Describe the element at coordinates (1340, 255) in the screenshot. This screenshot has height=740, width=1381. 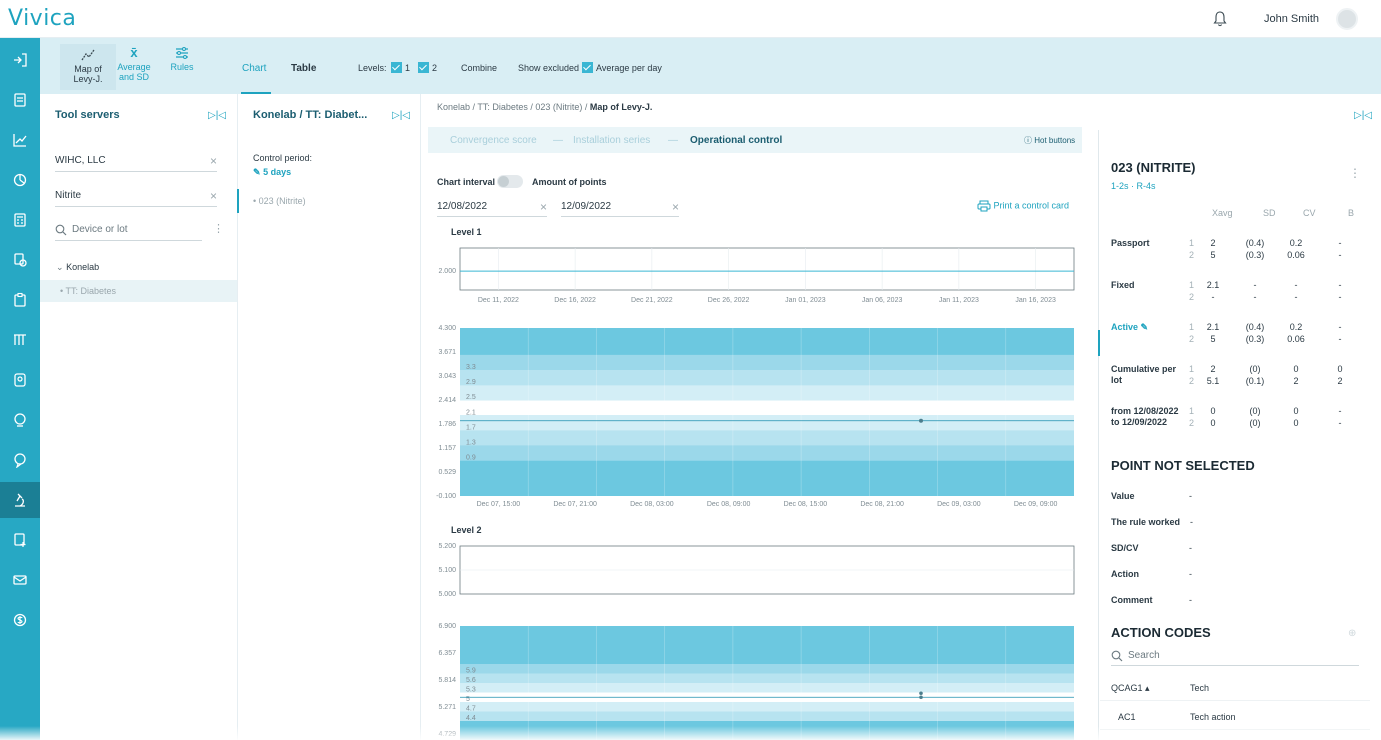
I see `stat-value: -` at that location.